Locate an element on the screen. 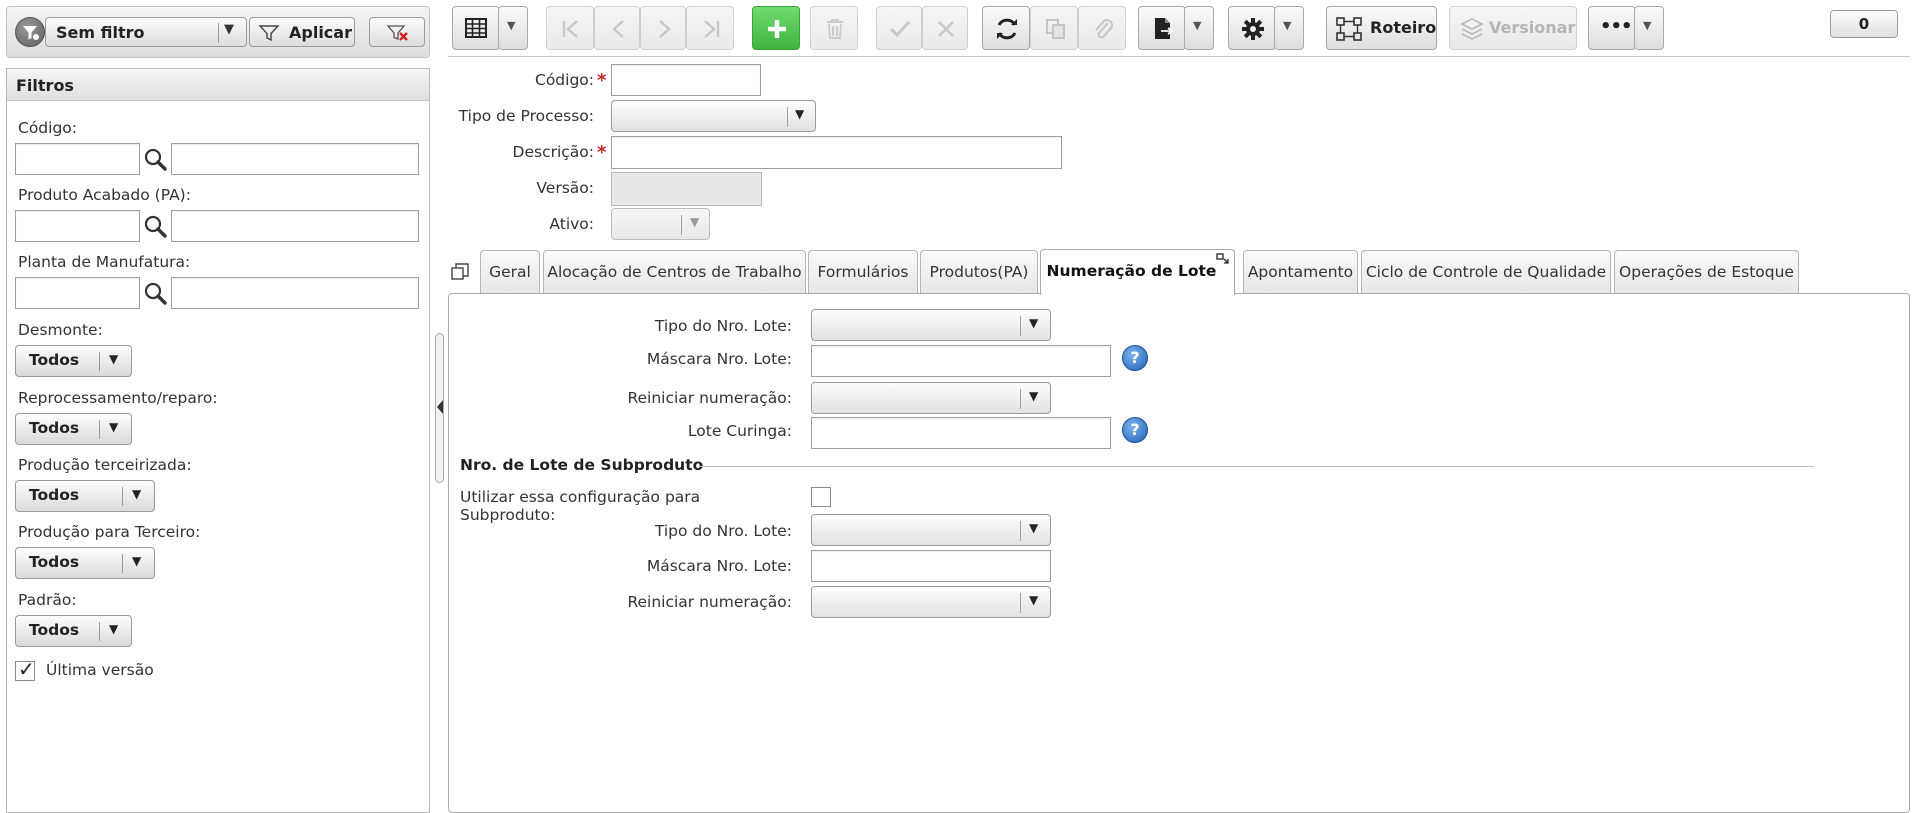 Image resolution: width=1917 pixels, height=813 pixels. more-actions-button: ••• is located at coordinates (1612, 28).